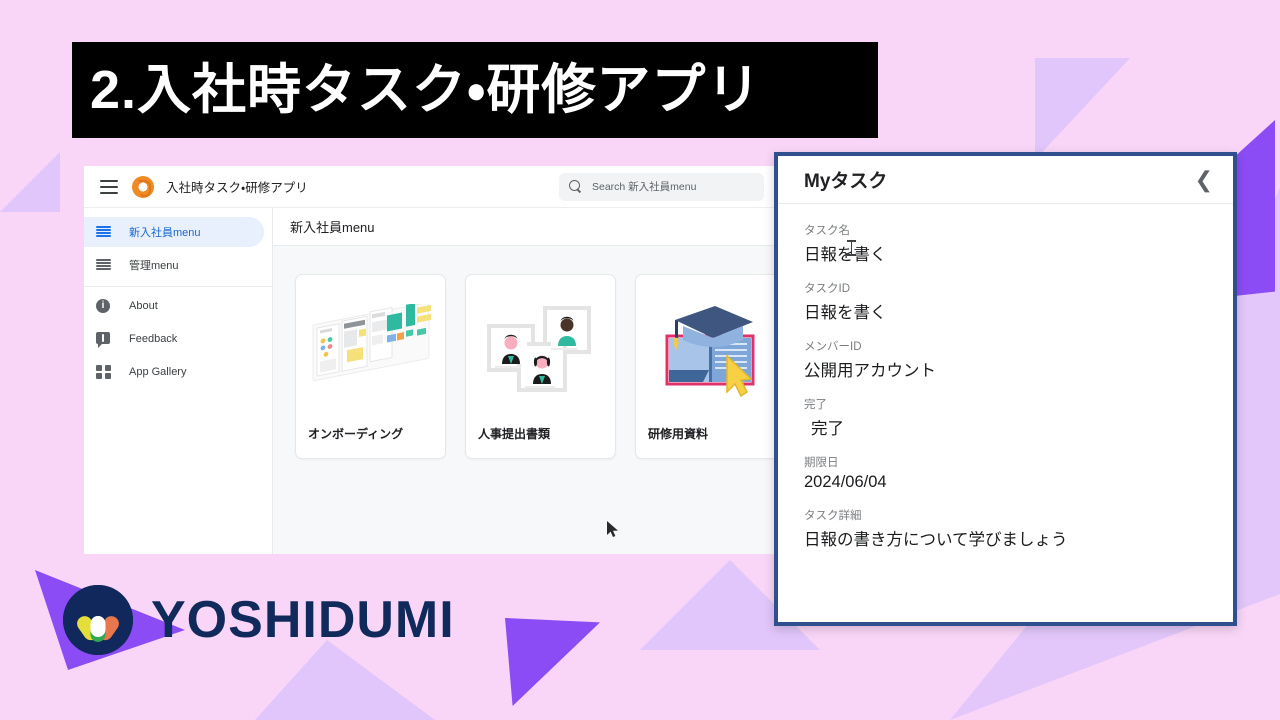 The width and height of the screenshot is (1280, 720). Describe the element at coordinates (165, 233) in the screenshot. I see `sidebar-item-label: 新入社員menu` at that location.